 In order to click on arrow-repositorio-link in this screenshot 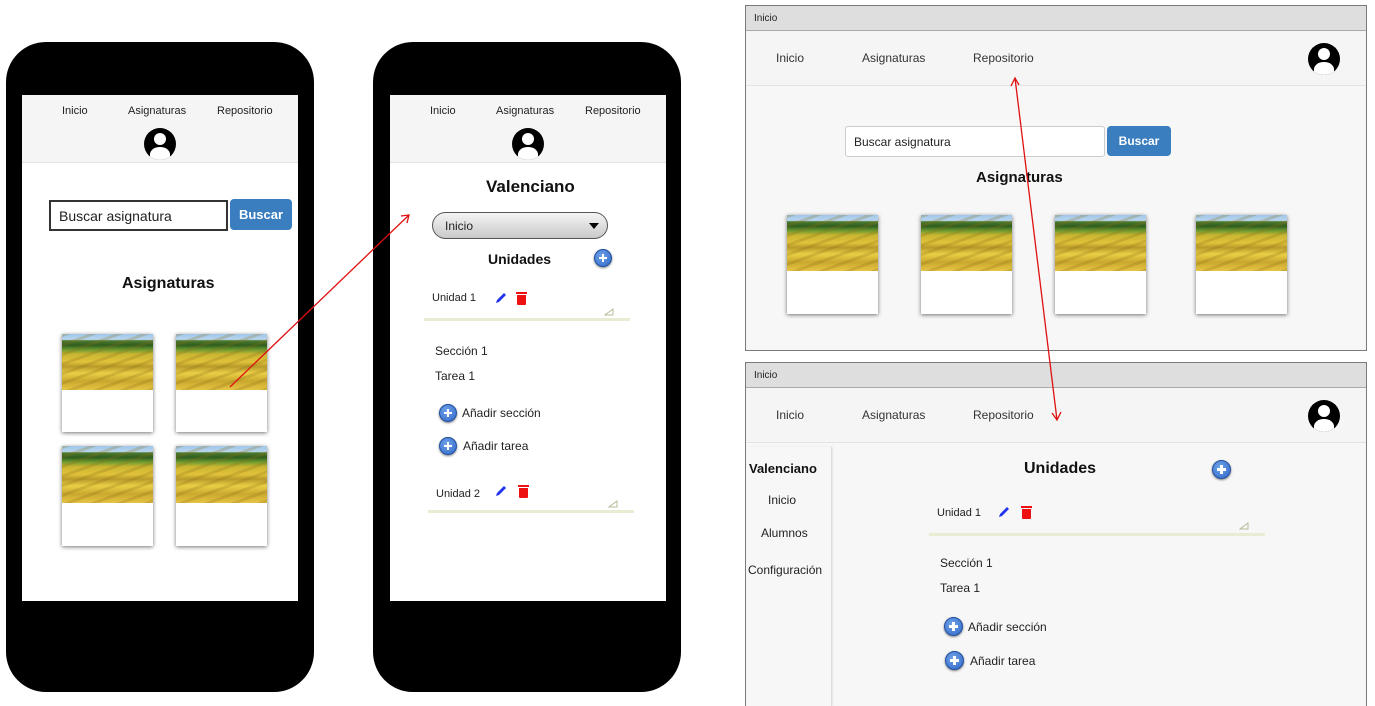, I will do `click(1036, 249)`.